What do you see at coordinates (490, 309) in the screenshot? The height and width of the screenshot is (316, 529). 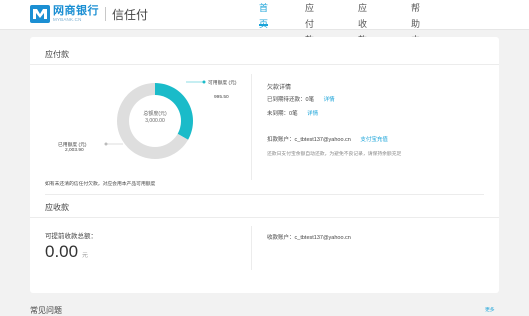 I see `faq-more-link: 更多` at bounding box center [490, 309].